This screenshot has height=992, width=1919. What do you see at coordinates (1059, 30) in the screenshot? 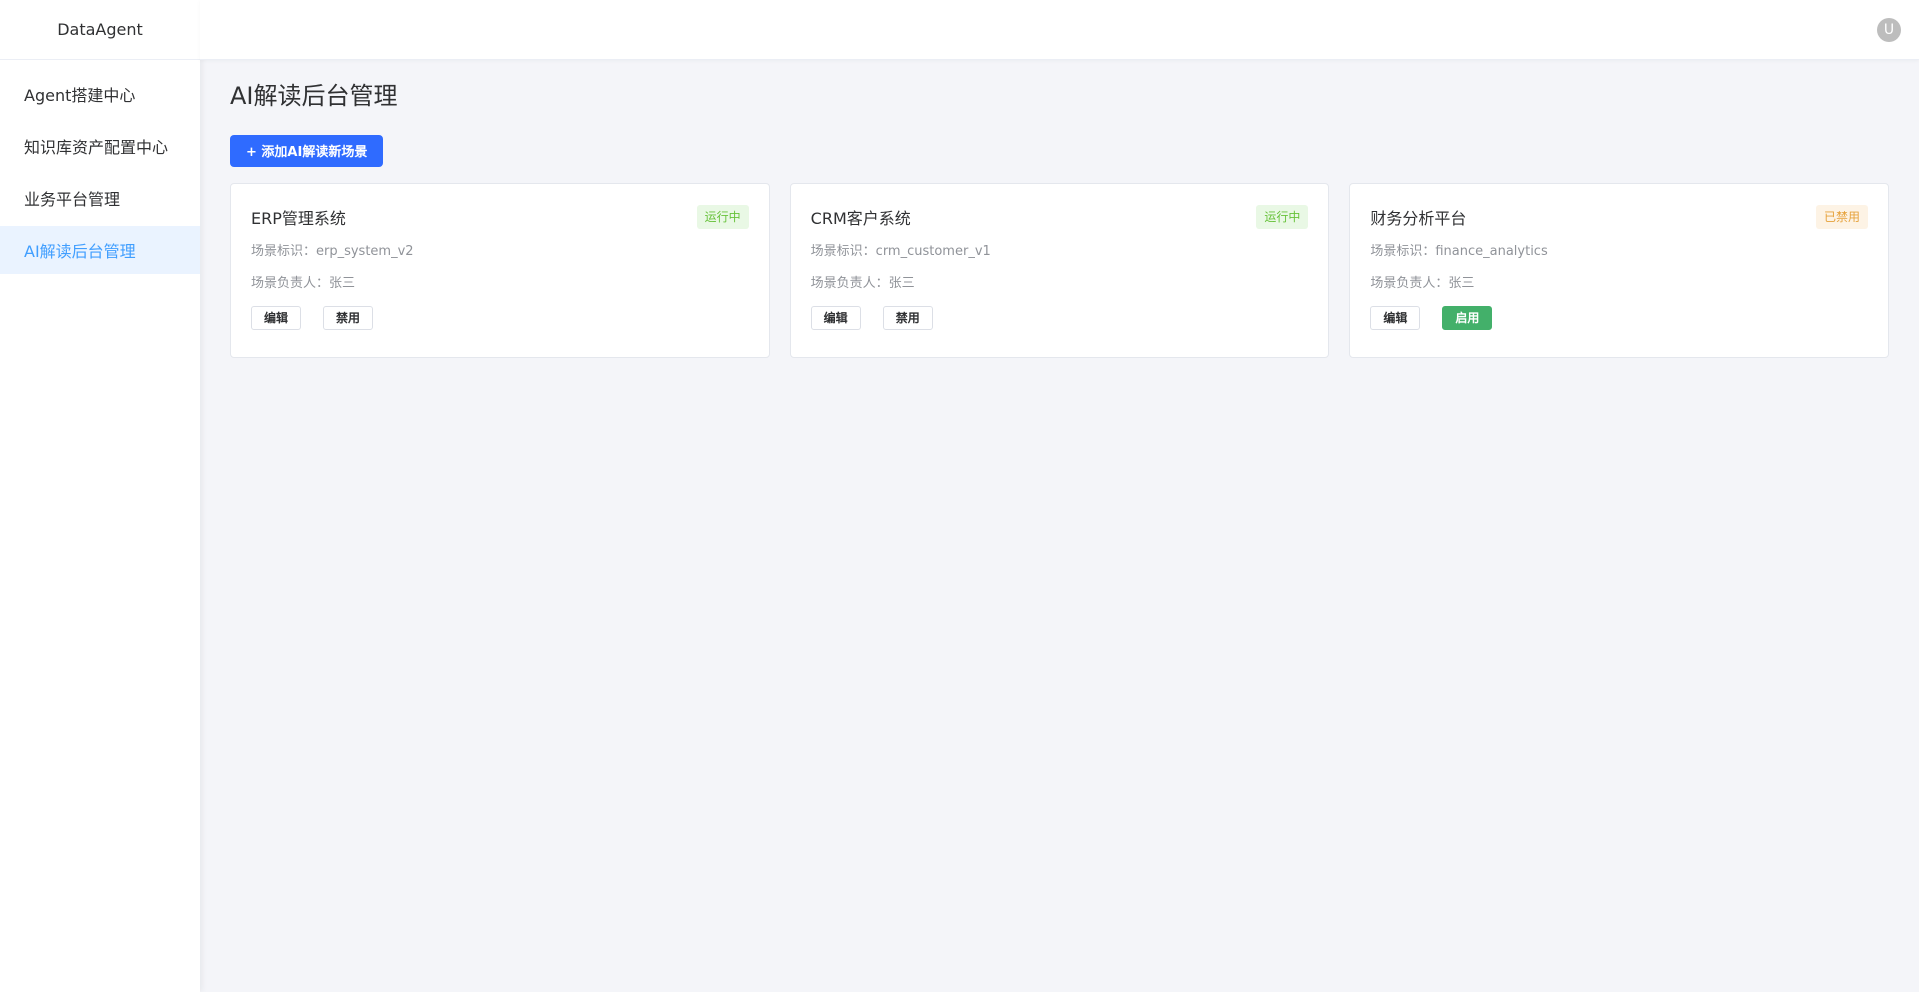
I see `top-bar: U` at bounding box center [1059, 30].